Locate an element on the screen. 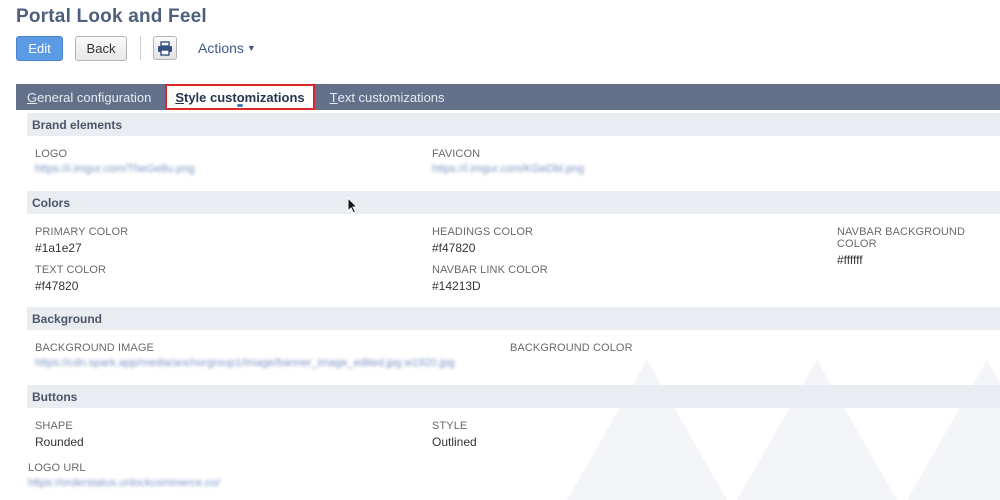 This screenshot has width=1000, height=500. toolbar: Edit Back Actions ▼ is located at coordinates (136, 48).